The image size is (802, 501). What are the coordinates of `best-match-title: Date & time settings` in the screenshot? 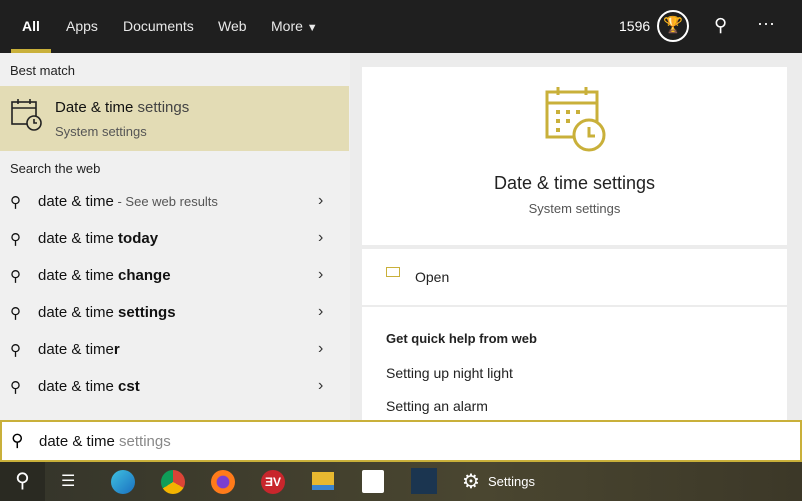 It's located at (122, 107).